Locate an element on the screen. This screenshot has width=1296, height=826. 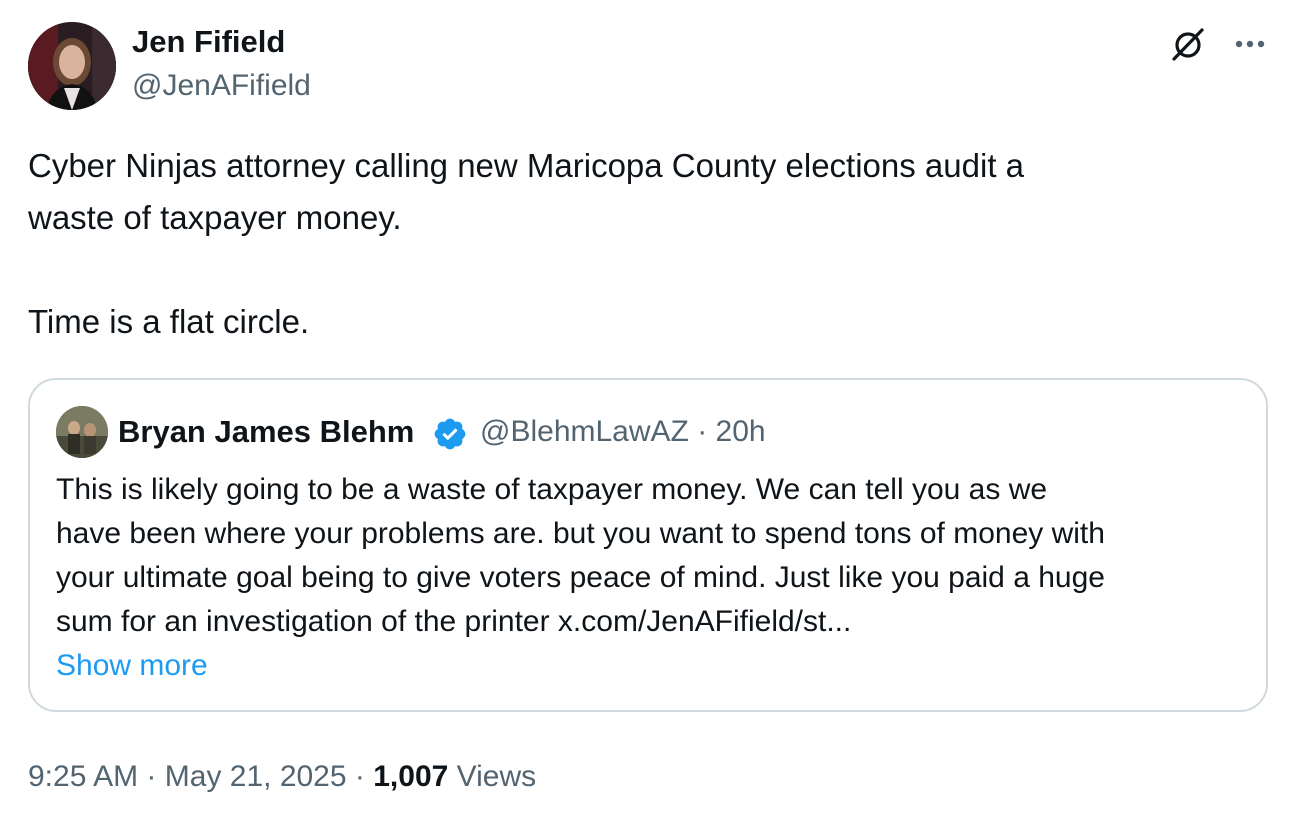
views-count: 1,007 is located at coordinates (411, 776).